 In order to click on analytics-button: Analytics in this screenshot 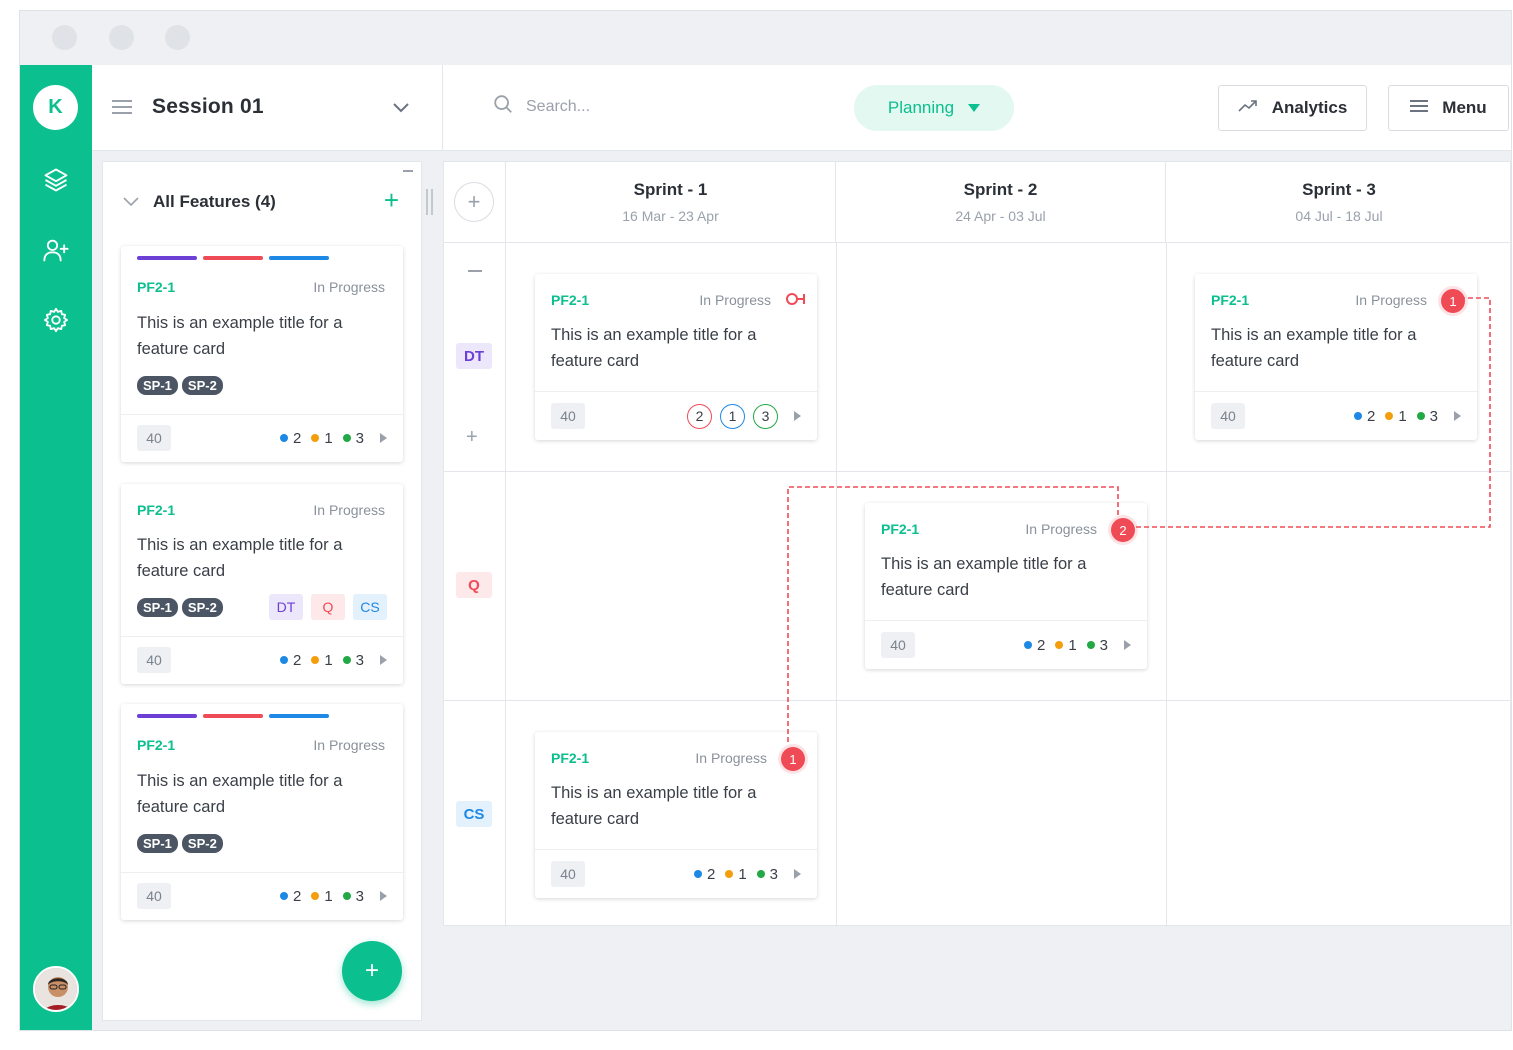, I will do `click(1292, 108)`.